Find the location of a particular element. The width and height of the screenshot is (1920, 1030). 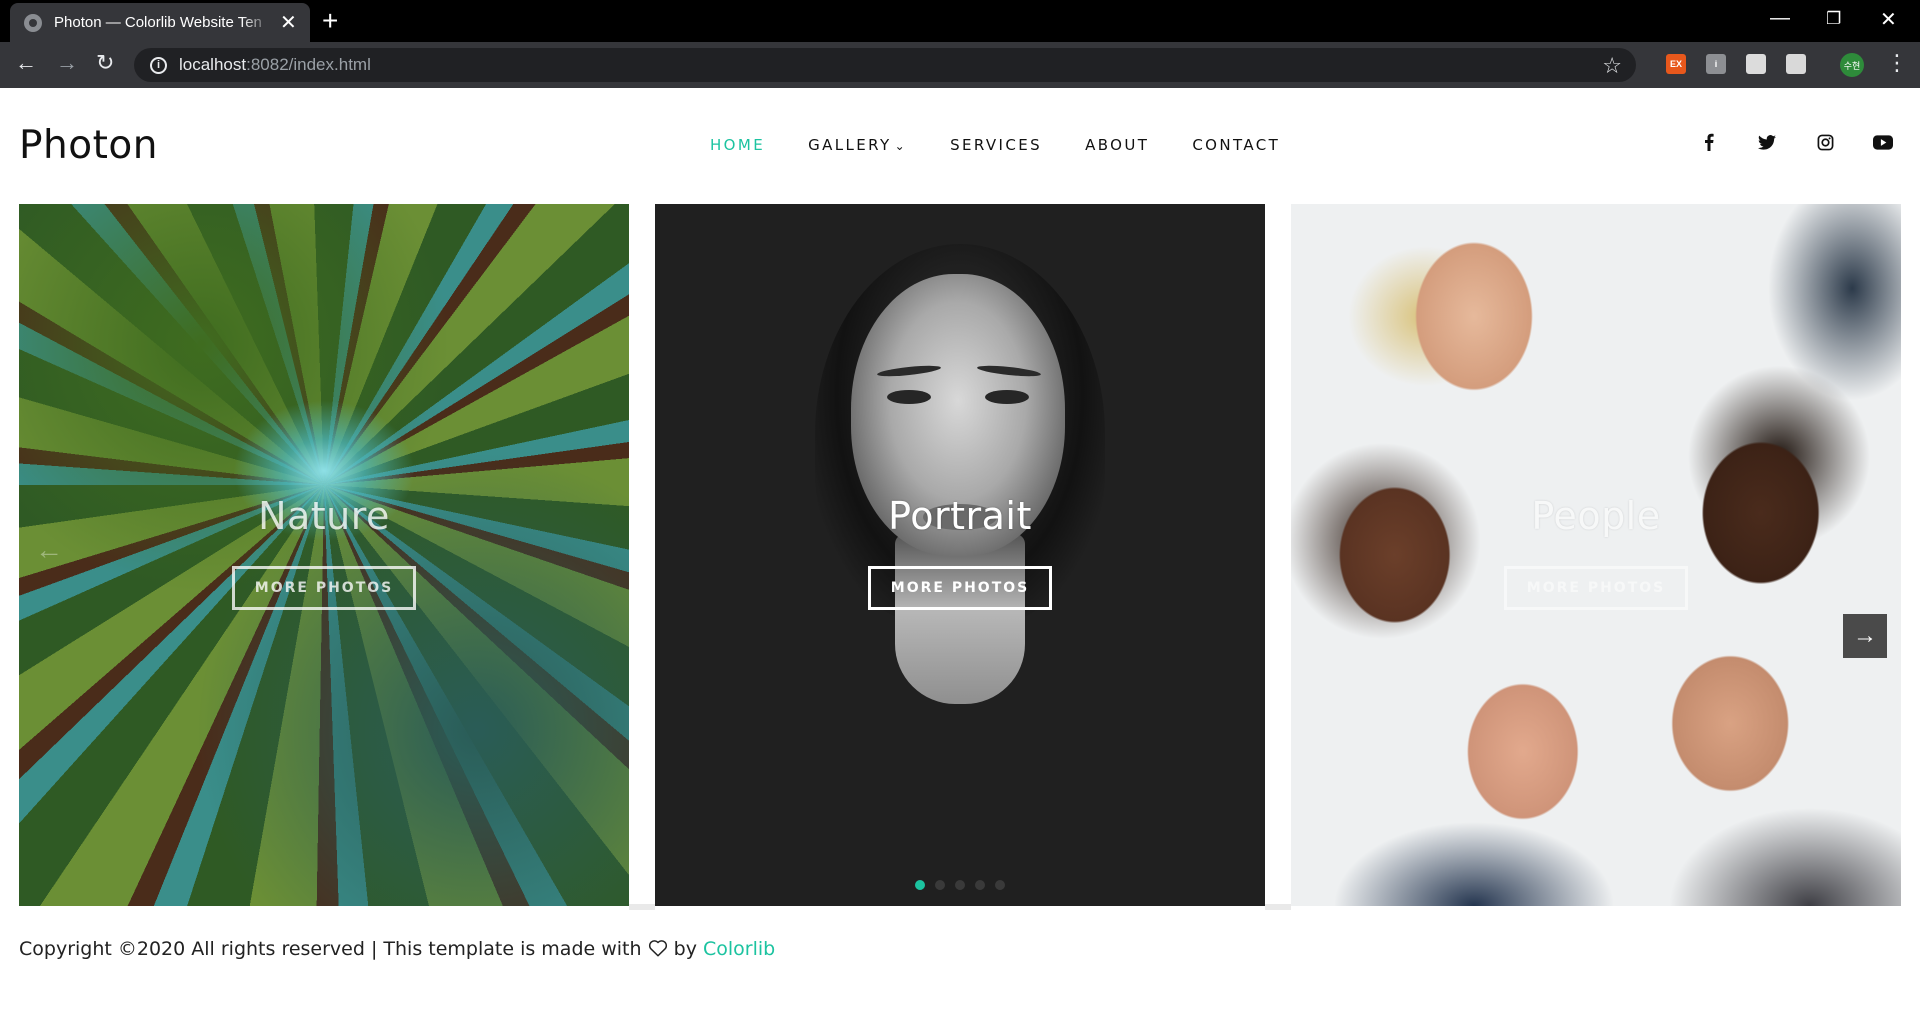

heart-icon is located at coordinates (658, 950).